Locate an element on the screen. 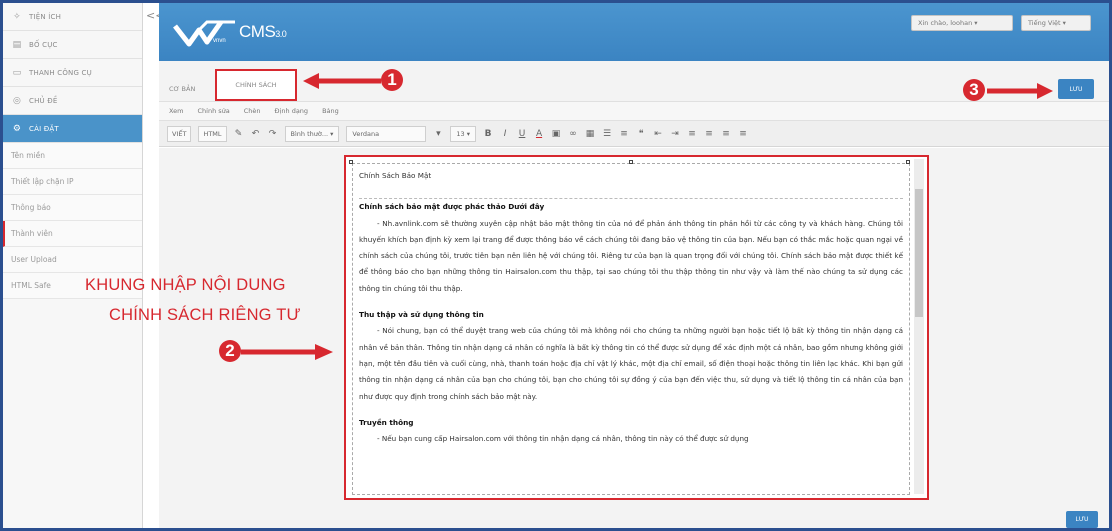  menu-format: Định dạng is located at coordinates (292, 111).